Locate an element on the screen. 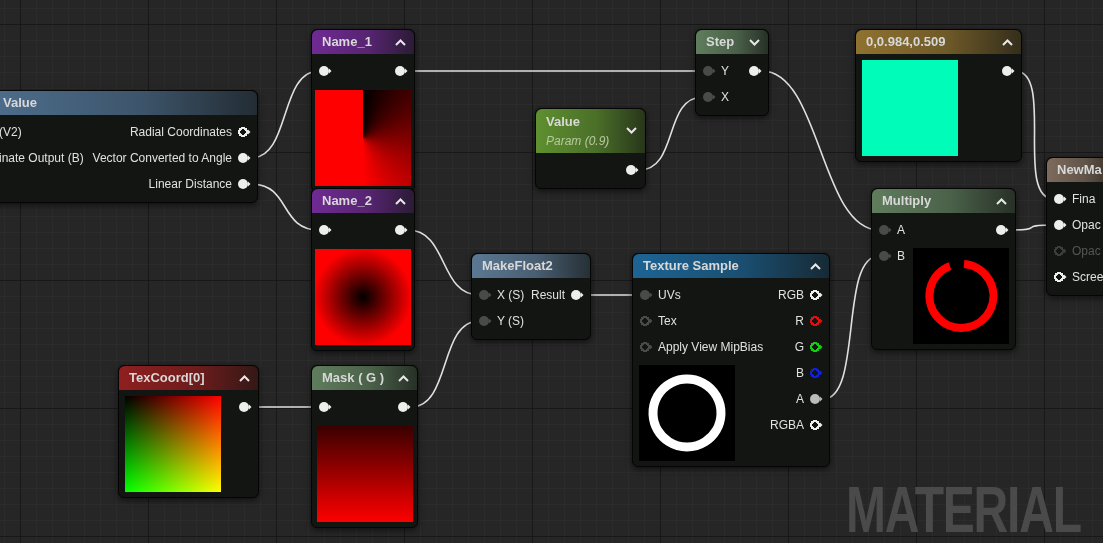  node-header: Texture Sample is located at coordinates (731, 266).